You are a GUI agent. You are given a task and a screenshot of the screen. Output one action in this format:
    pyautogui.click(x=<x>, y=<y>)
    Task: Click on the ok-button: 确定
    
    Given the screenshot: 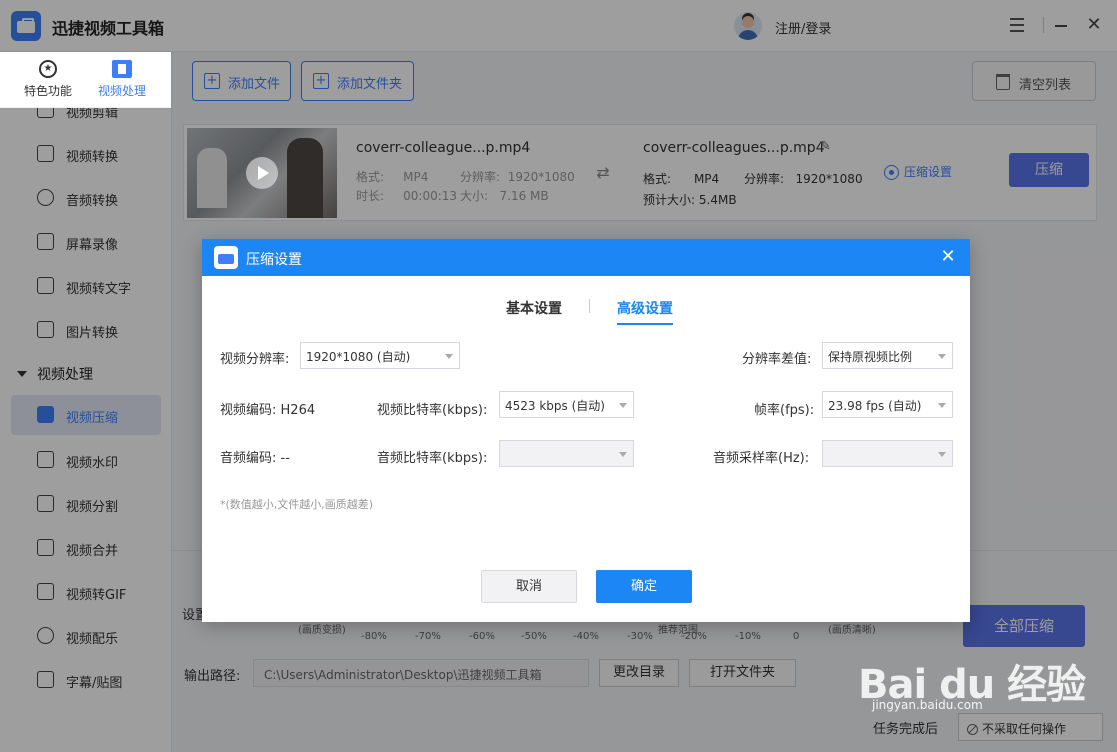 What is the action you would take?
    pyautogui.click(x=644, y=586)
    